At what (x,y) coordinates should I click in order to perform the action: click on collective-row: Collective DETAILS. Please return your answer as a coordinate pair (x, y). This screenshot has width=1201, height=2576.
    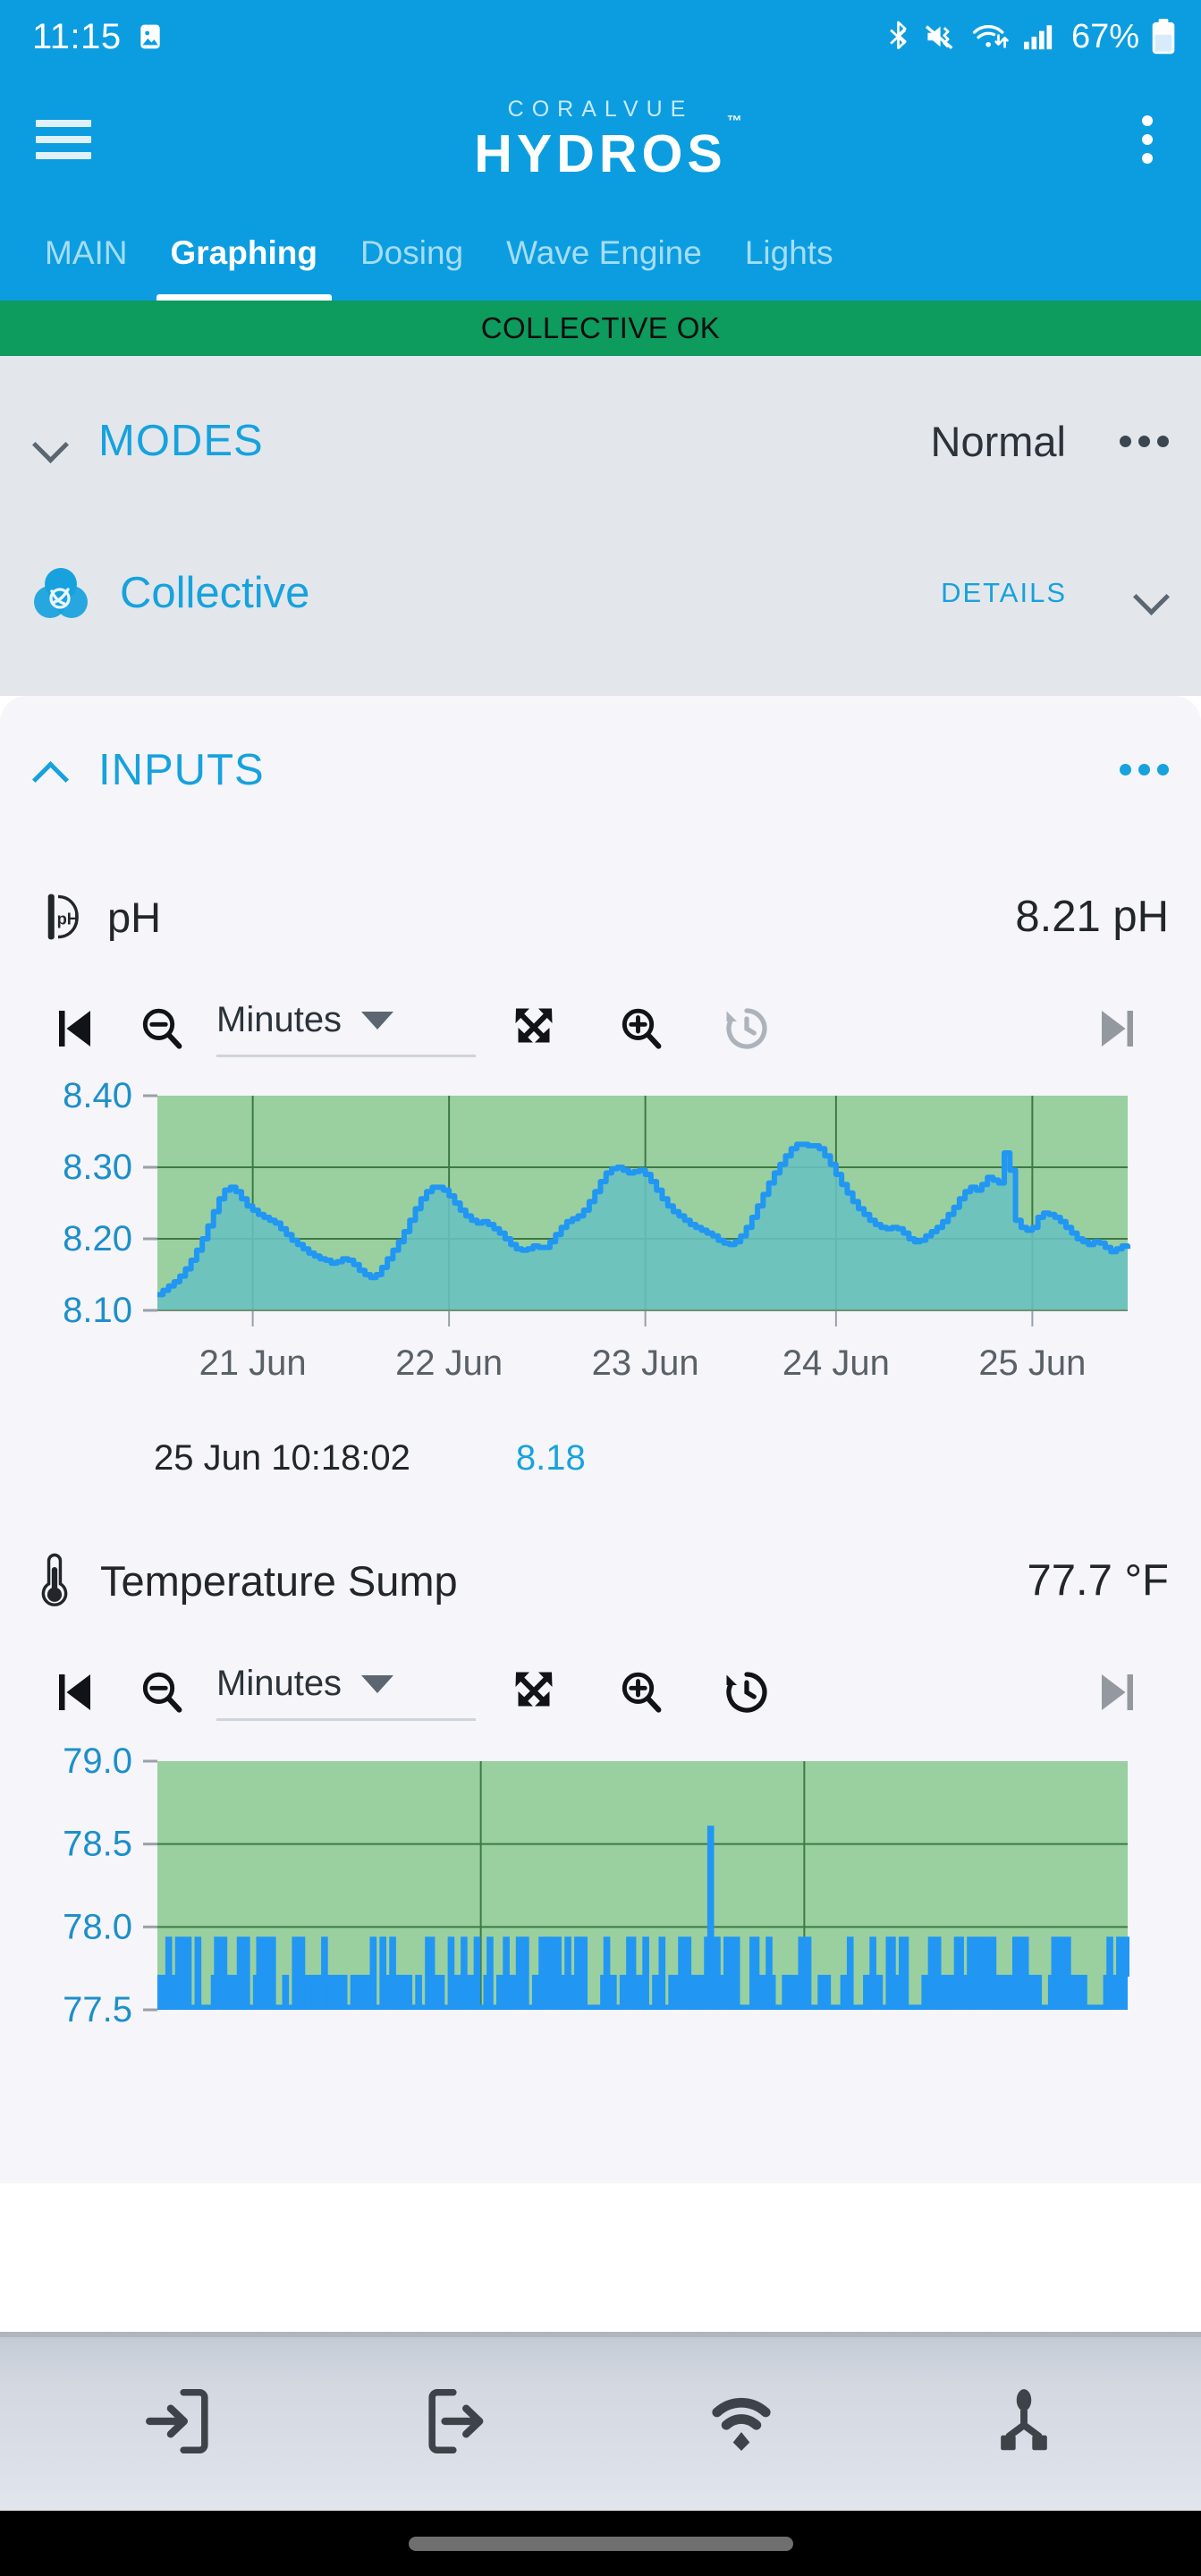
    Looking at the image, I should click on (600, 593).